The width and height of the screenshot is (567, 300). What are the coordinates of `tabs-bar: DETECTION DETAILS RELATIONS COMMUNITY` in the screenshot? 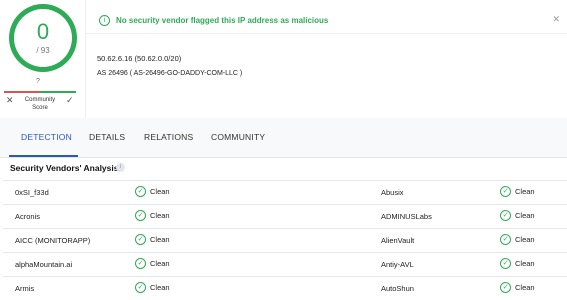 It's located at (283, 138).